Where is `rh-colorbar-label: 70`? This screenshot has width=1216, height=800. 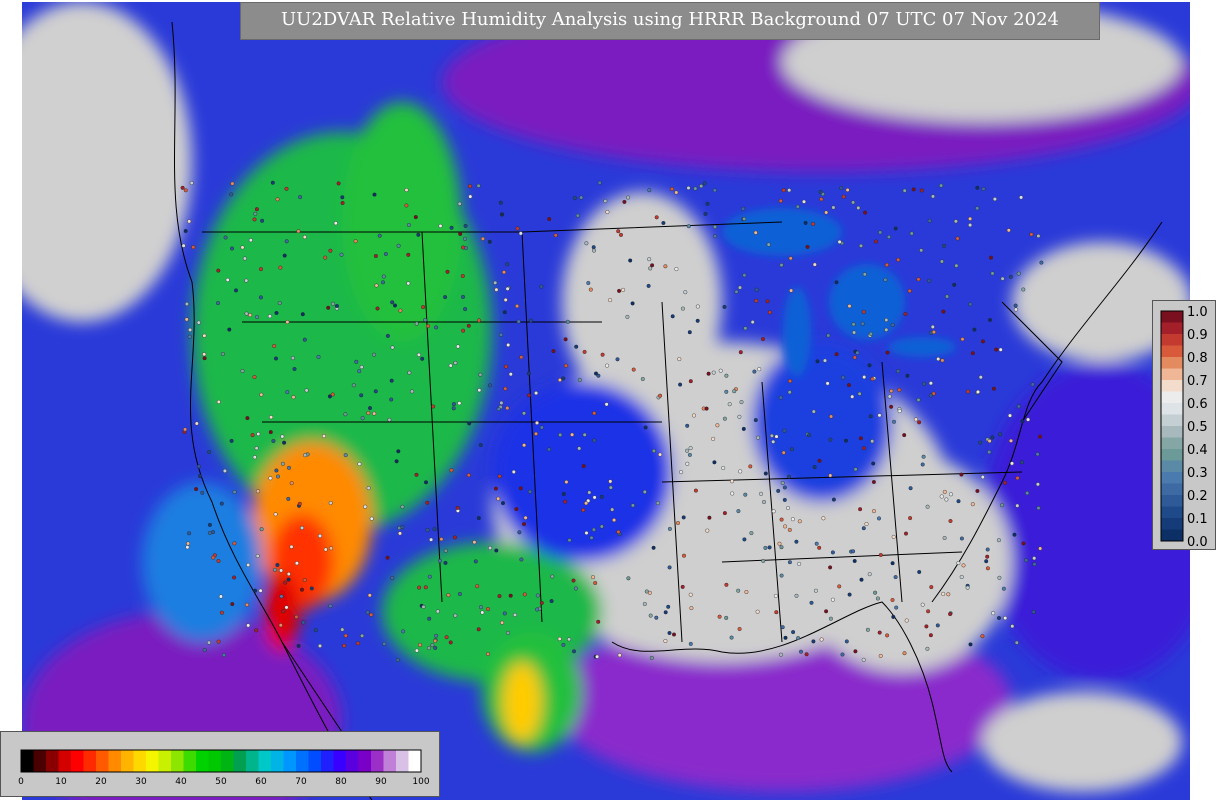
rh-colorbar-label: 70 is located at coordinates (301, 782).